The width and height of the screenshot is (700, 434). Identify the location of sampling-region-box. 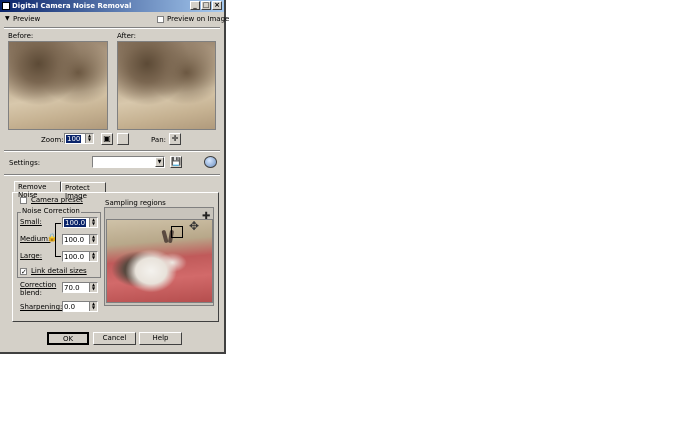
(177, 232).